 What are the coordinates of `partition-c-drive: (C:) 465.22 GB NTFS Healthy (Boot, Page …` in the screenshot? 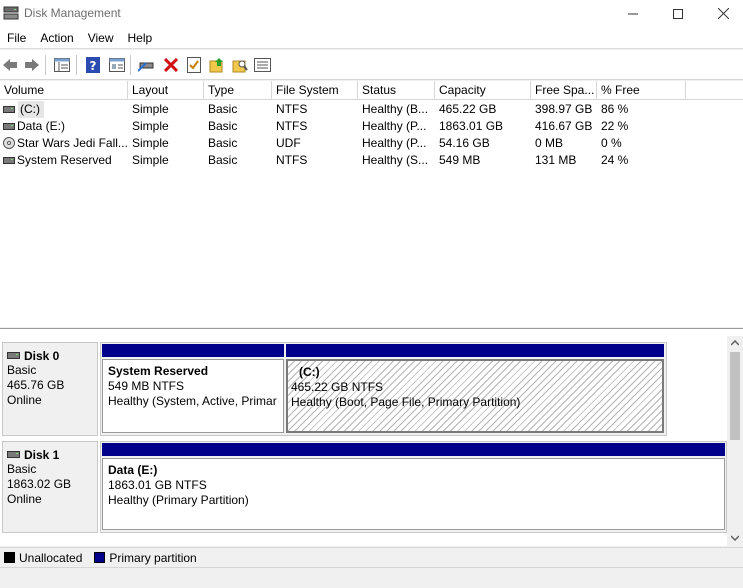 It's located at (475, 388).